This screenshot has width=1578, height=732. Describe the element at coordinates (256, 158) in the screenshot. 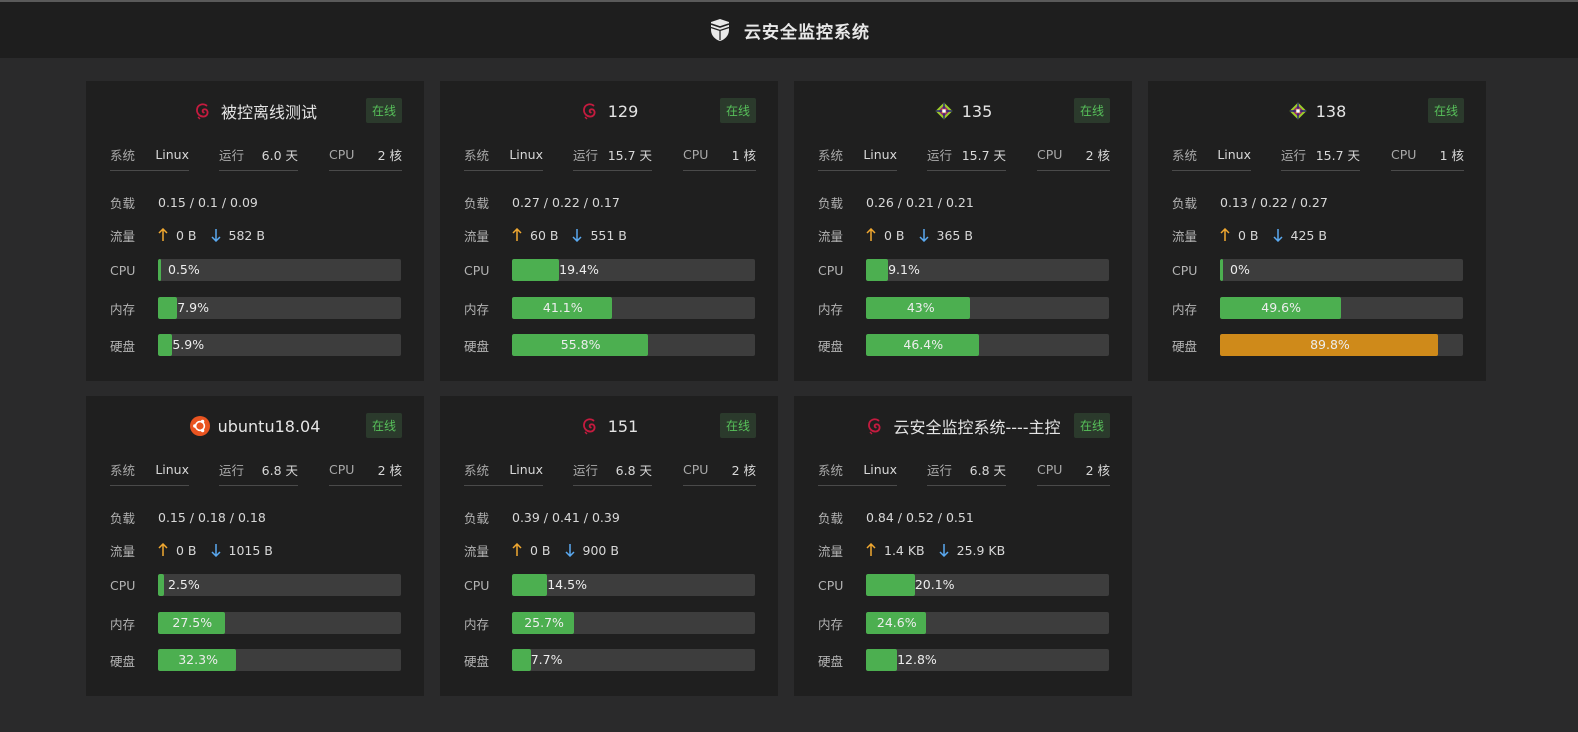

I see `server-info-row: 系统 Linux 运行 6.0 天 CPU 2 核` at that location.